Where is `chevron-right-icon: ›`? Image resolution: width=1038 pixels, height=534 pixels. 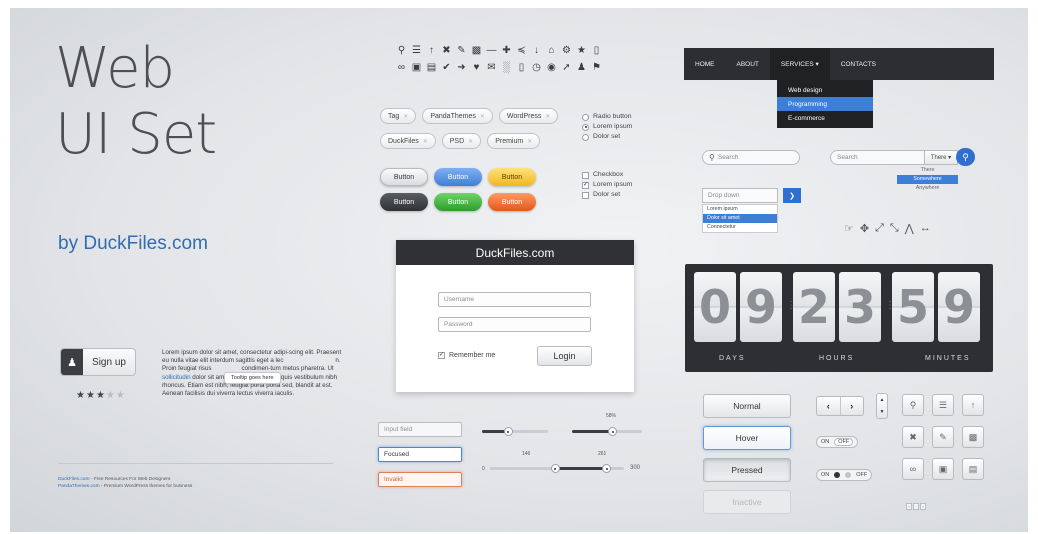 chevron-right-icon: › is located at coordinates (852, 406).